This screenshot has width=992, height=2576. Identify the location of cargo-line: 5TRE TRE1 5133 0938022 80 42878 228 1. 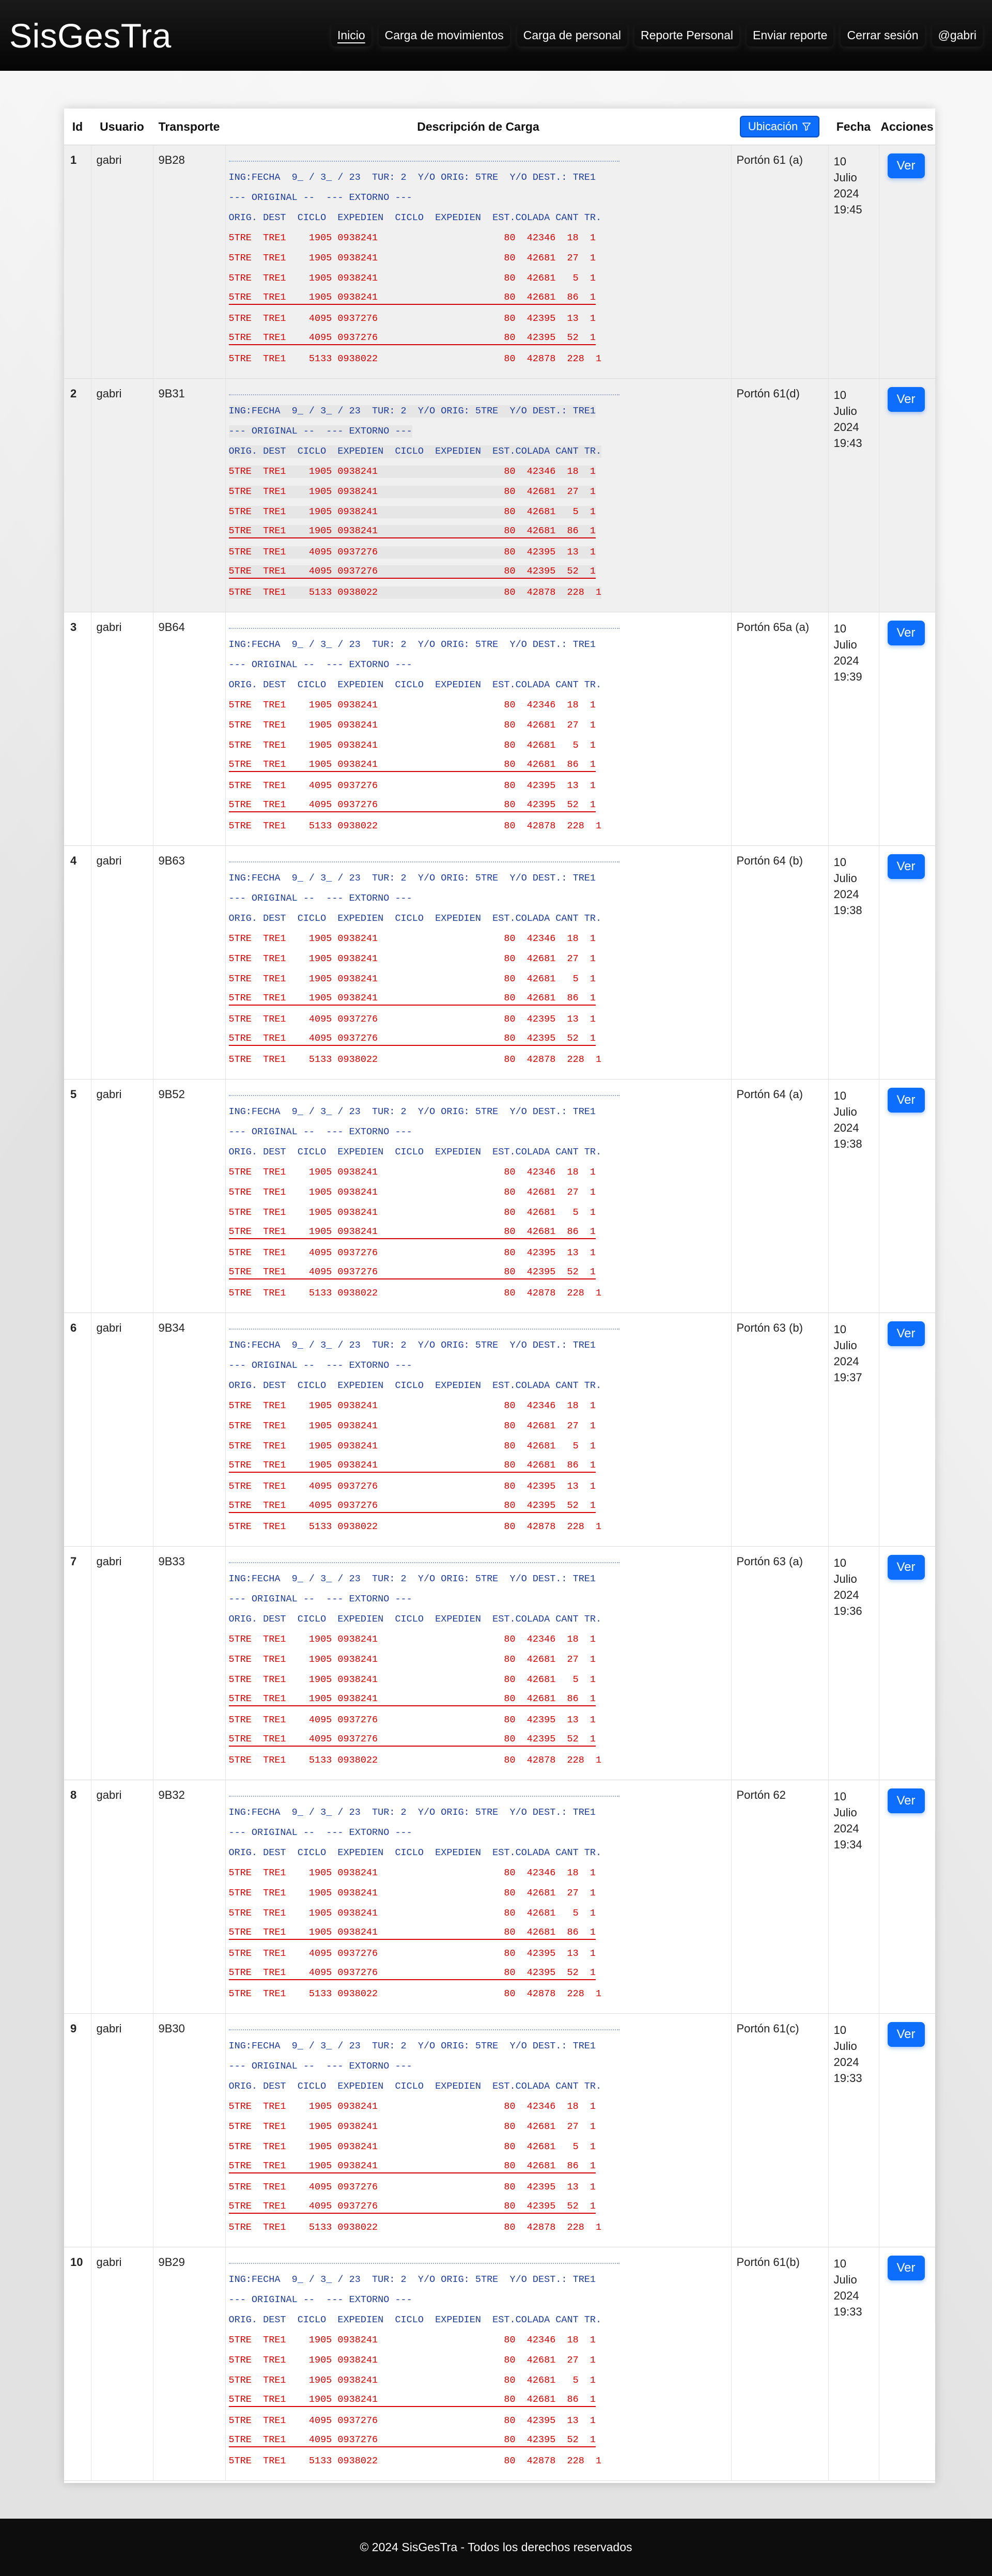
(415, 1526).